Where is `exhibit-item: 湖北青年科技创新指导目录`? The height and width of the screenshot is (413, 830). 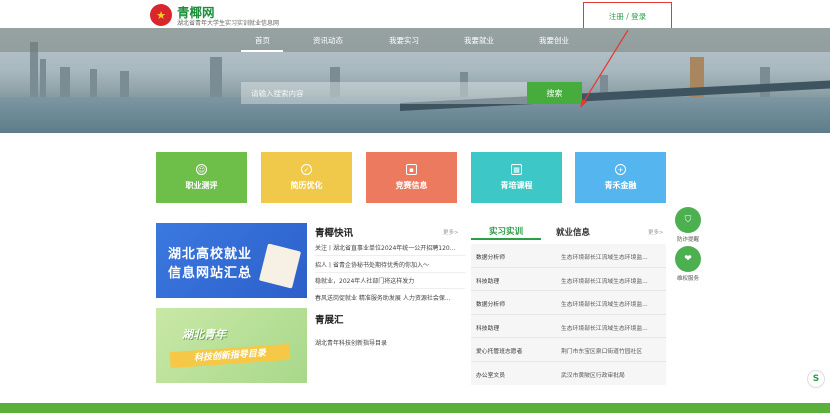
exhibit-item: 湖北青年科技创新指导目录 is located at coordinates (390, 342).